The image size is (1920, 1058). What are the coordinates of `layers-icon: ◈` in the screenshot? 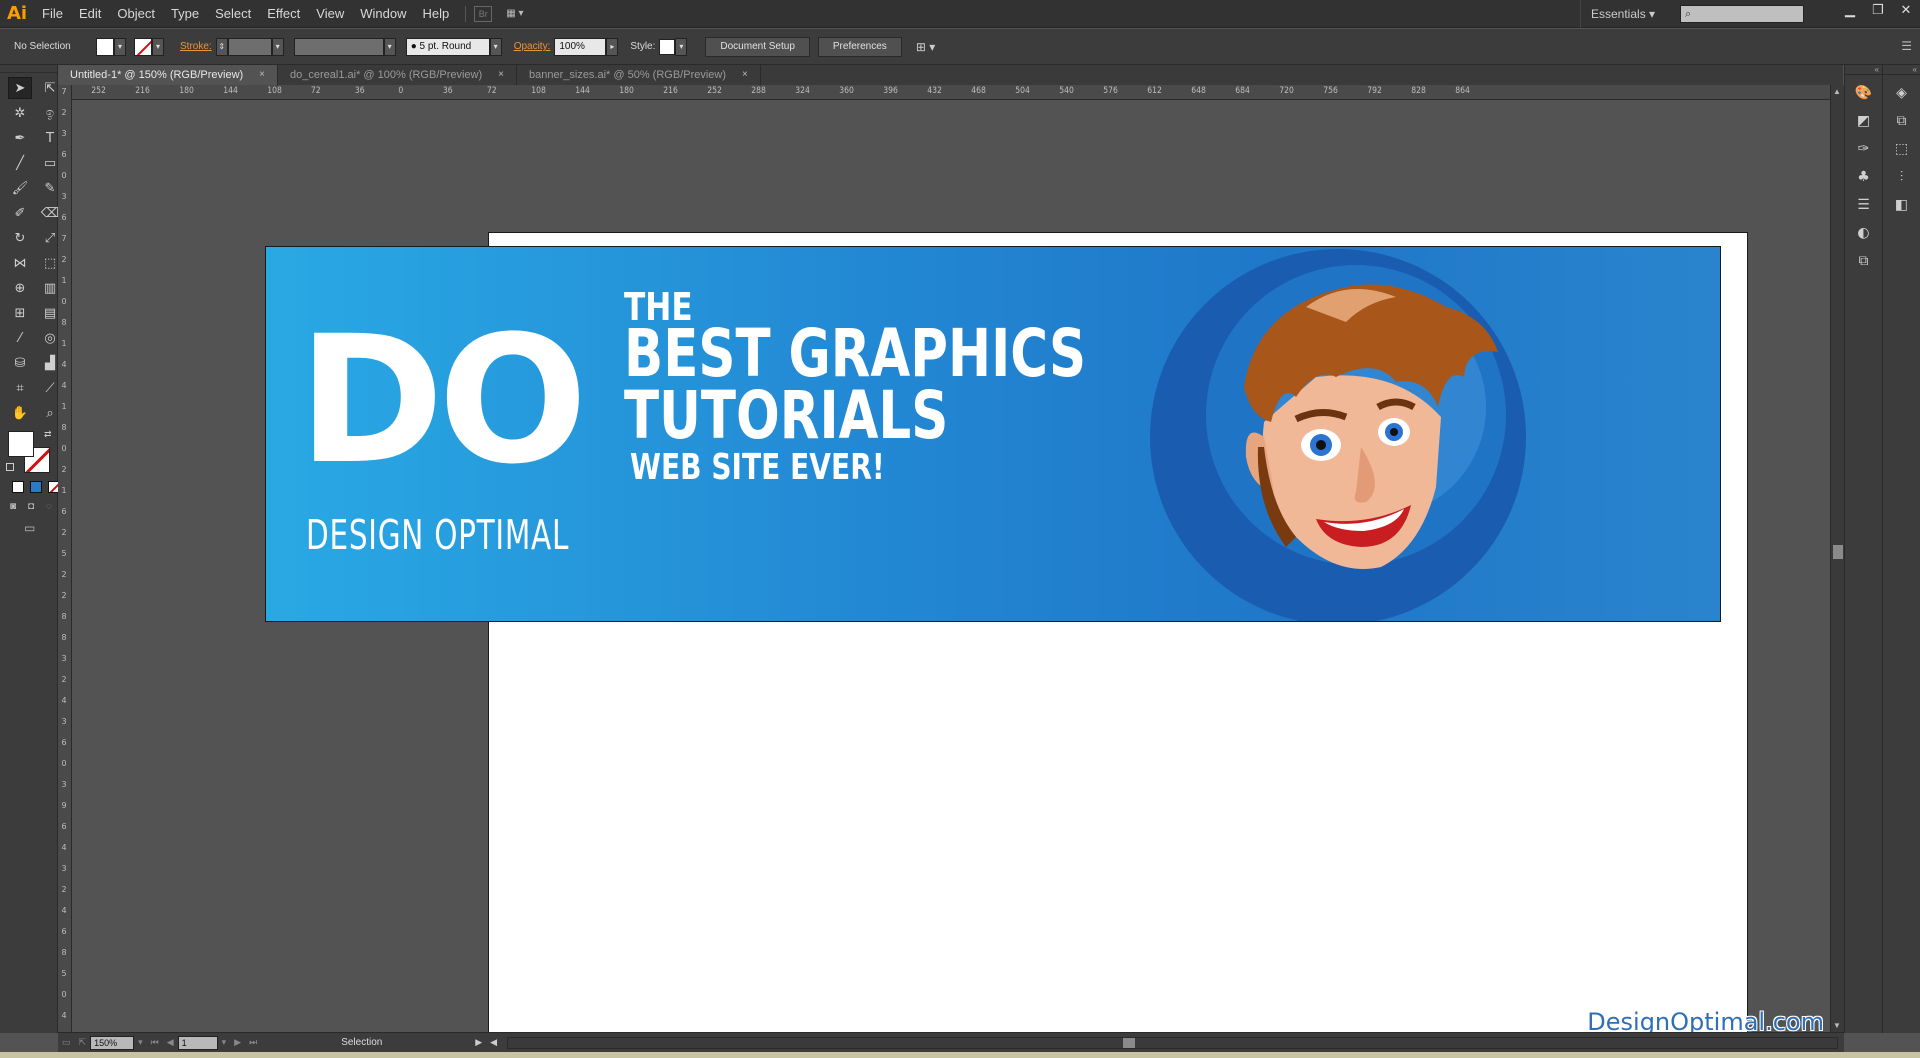 It's located at (1902, 93).